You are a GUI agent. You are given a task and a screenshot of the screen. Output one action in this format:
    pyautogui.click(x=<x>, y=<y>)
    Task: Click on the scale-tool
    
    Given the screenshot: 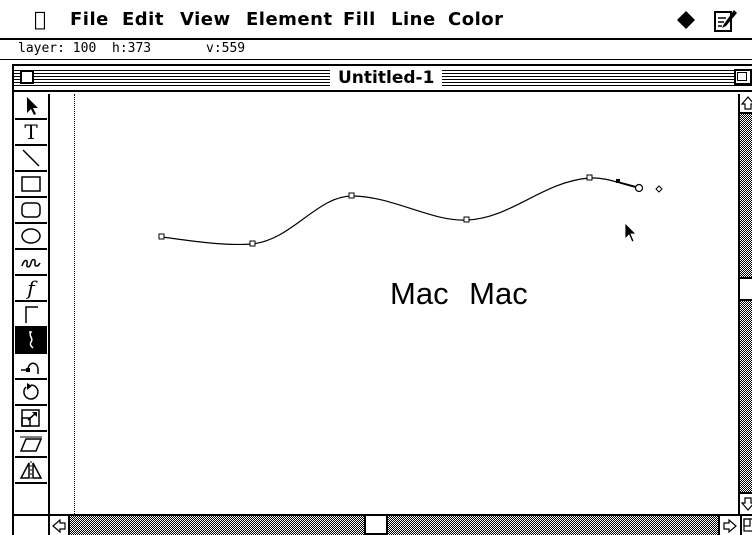 What is the action you would take?
    pyautogui.click(x=31, y=419)
    